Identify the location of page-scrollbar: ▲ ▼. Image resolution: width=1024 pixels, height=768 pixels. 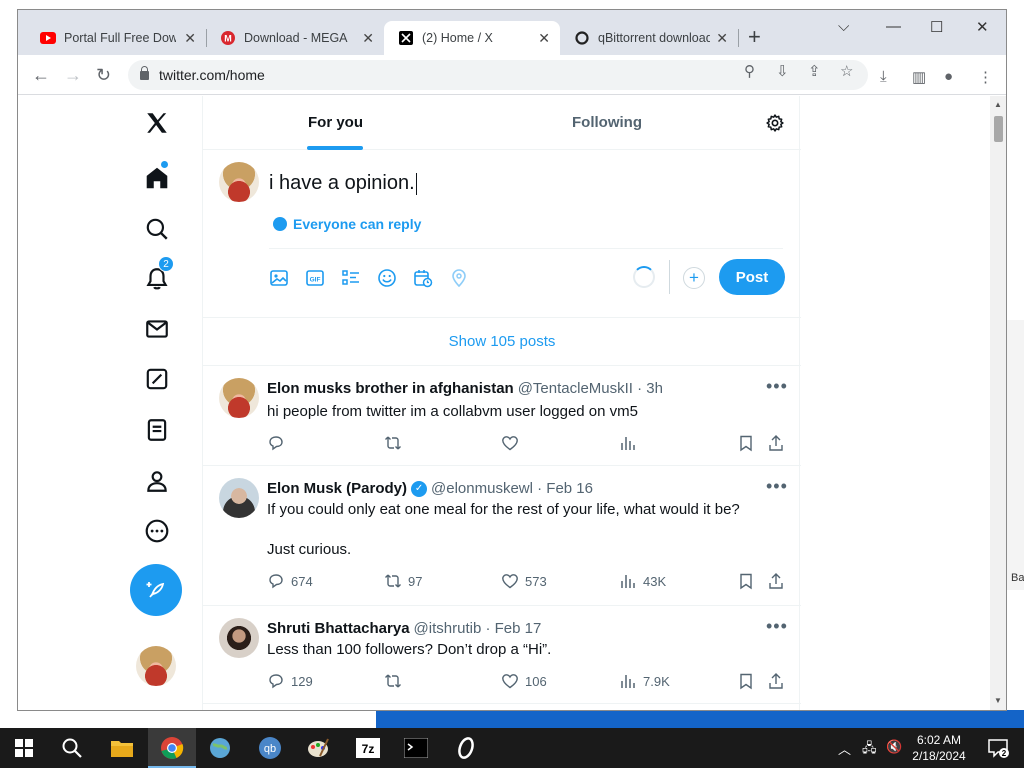
(998, 403).